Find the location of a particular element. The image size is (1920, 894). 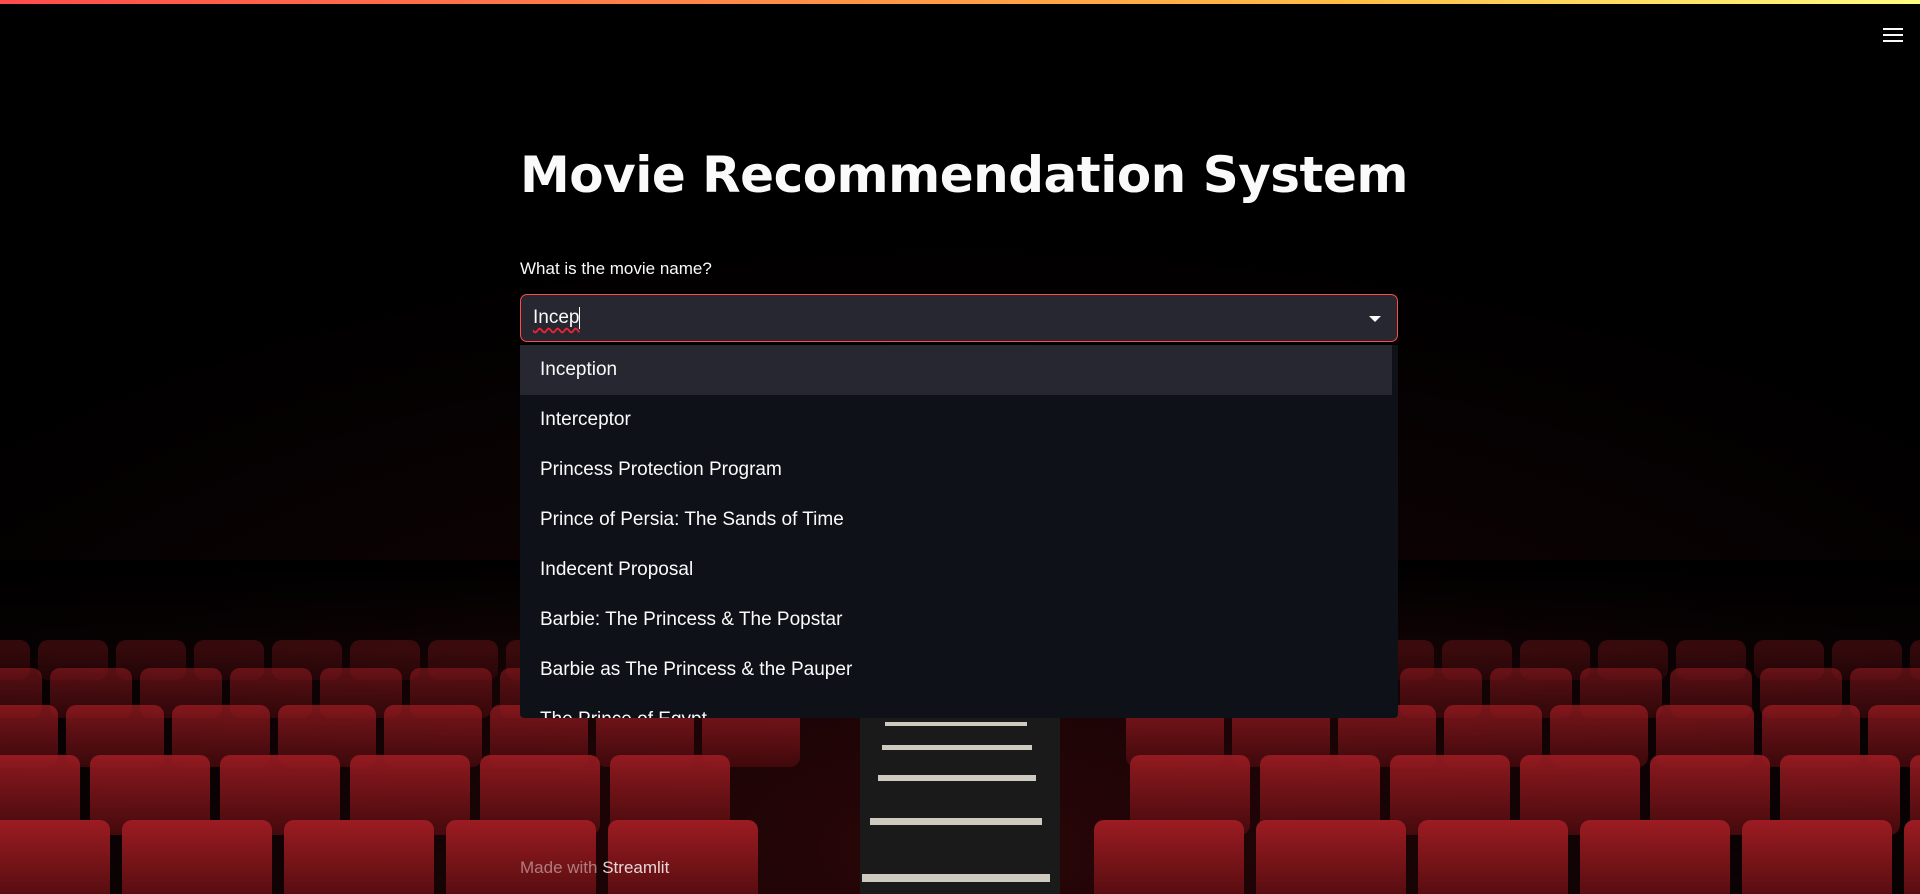

footer: Made with Streamlit is located at coordinates (594, 868).